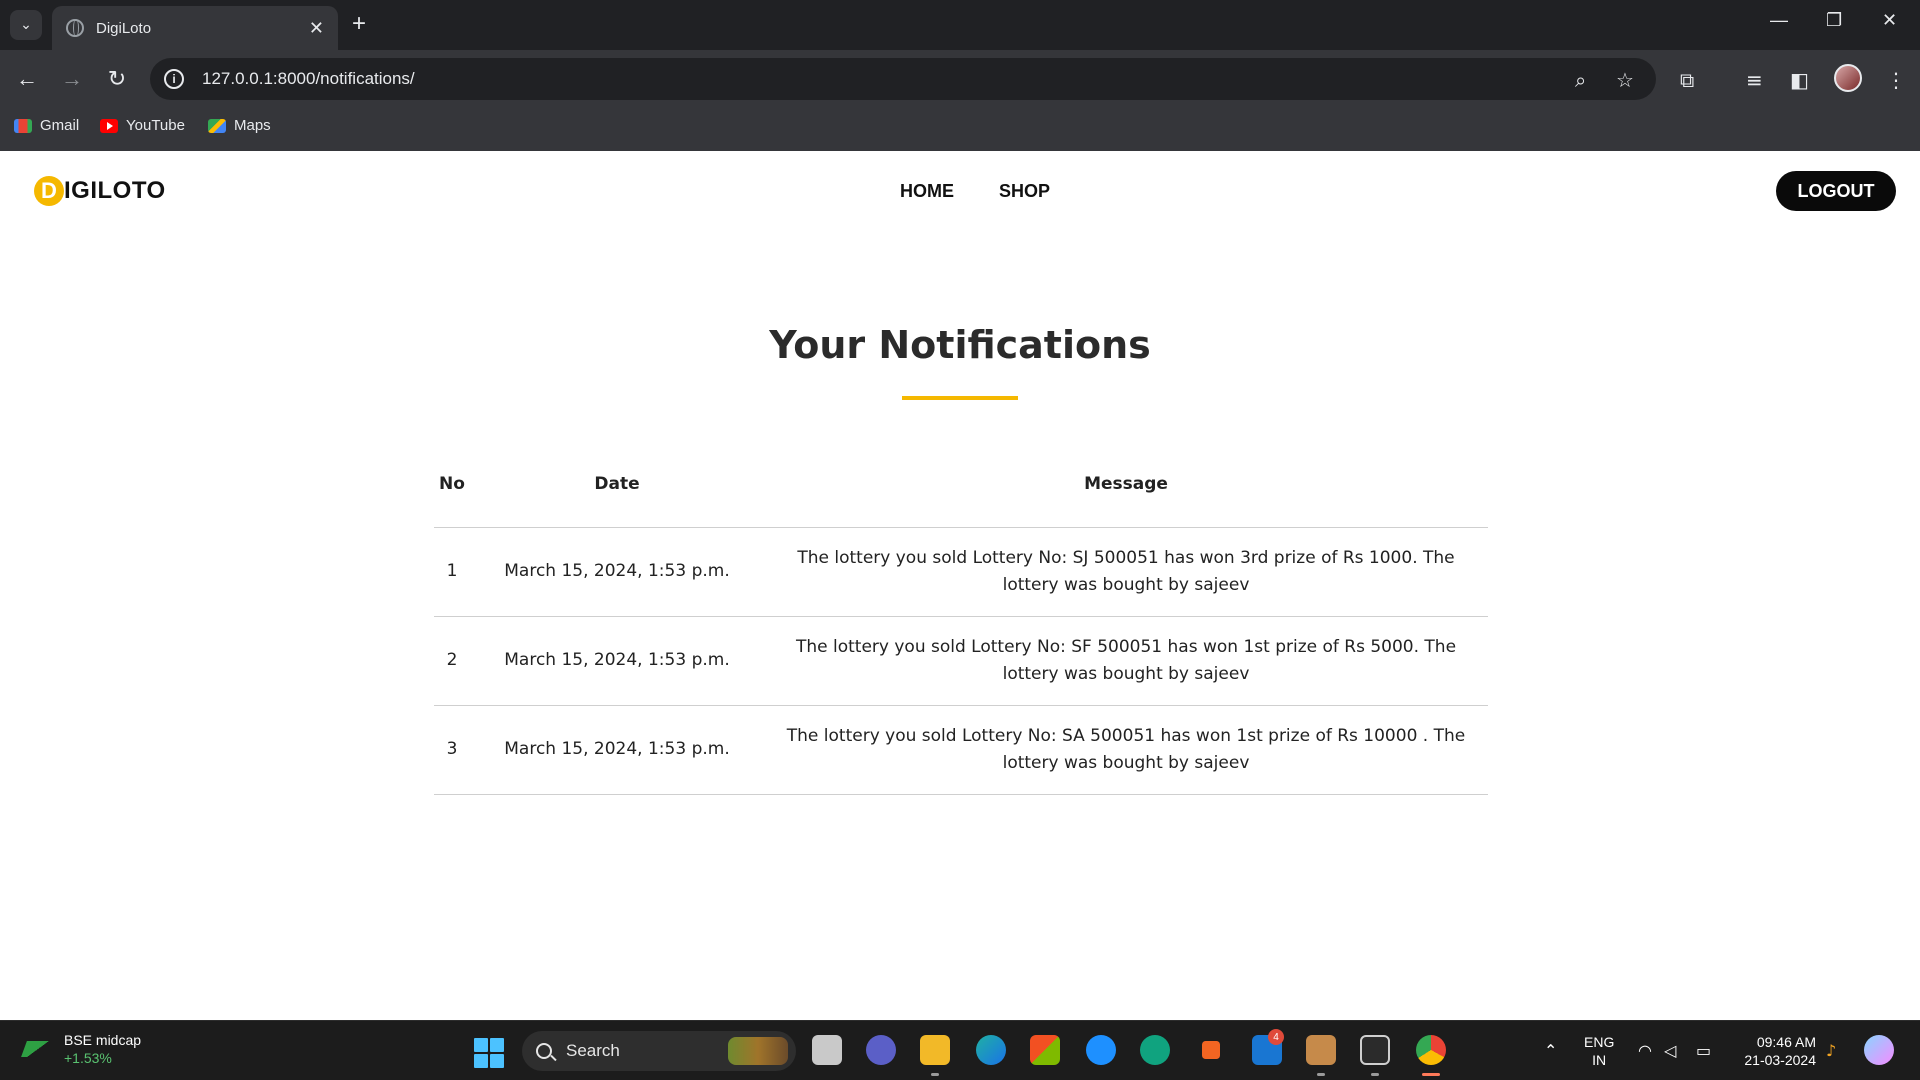  Describe the element at coordinates (252, 125) in the screenshot. I see `bookmark-label: Maps` at that location.